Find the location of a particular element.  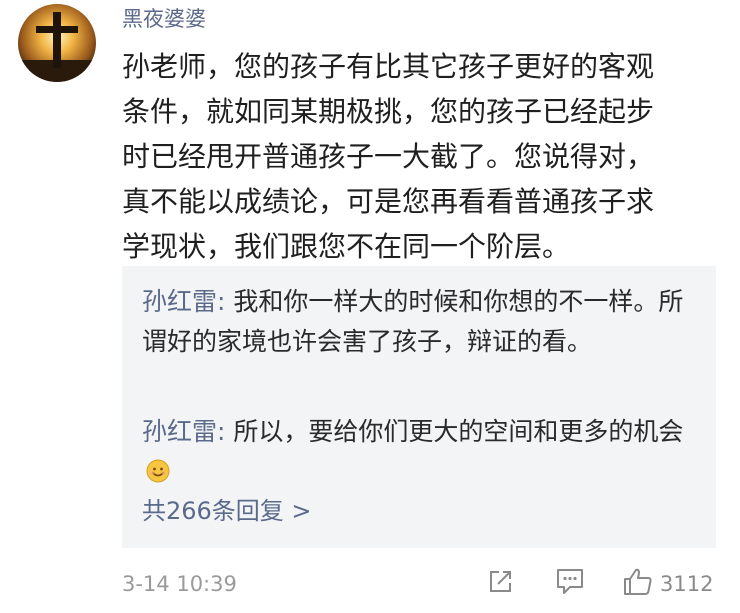

reply-text: 所以，要给你们更大的空间和更多的机会 is located at coordinates (454, 431).